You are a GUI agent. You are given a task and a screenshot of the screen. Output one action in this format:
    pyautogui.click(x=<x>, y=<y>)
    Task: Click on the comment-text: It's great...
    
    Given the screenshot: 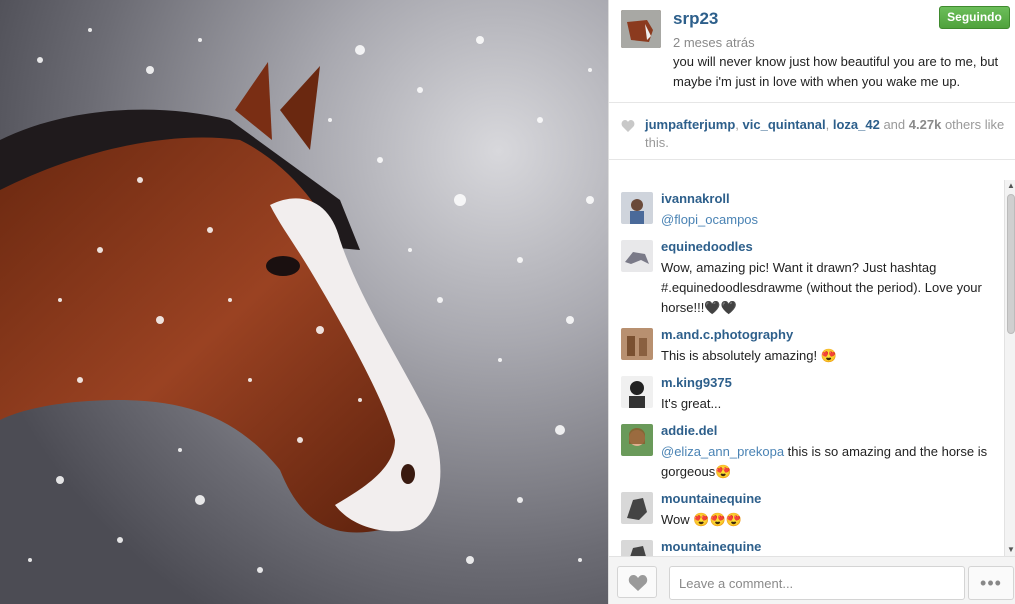 What is the action you would take?
    pyautogui.click(x=691, y=403)
    